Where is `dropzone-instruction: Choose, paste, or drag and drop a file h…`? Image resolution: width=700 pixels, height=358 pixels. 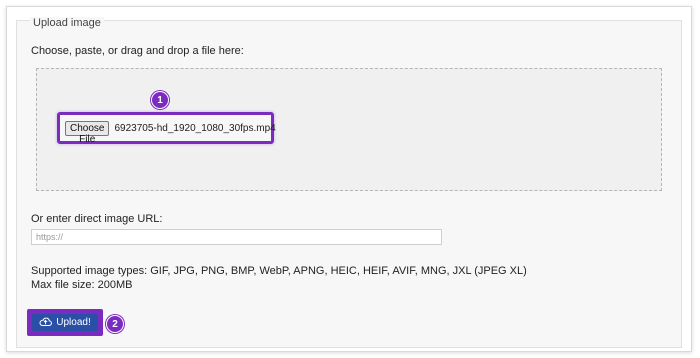
dropzone-instruction: Choose, paste, or drag and drop a file h… is located at coordinates (137, 51).